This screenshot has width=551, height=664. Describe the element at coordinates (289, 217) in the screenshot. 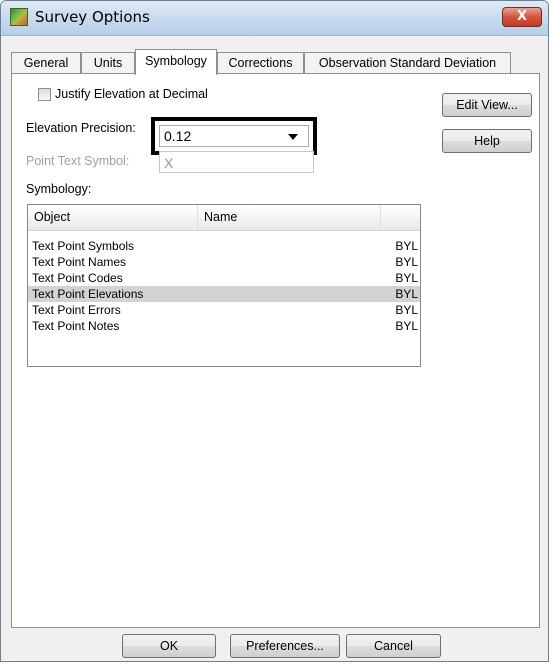

I see `column-header-name: Name` at that location.